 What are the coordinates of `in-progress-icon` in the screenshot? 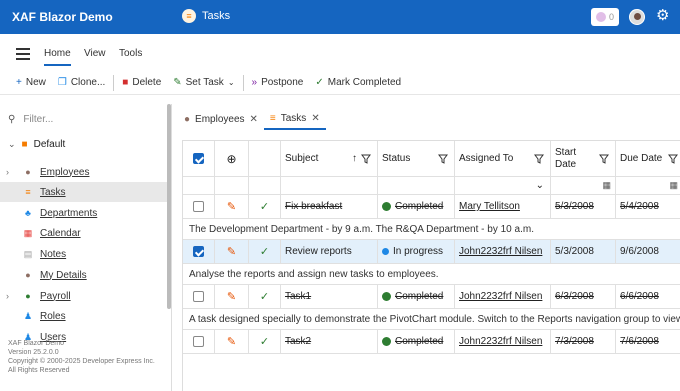 It's located at (385, 251).